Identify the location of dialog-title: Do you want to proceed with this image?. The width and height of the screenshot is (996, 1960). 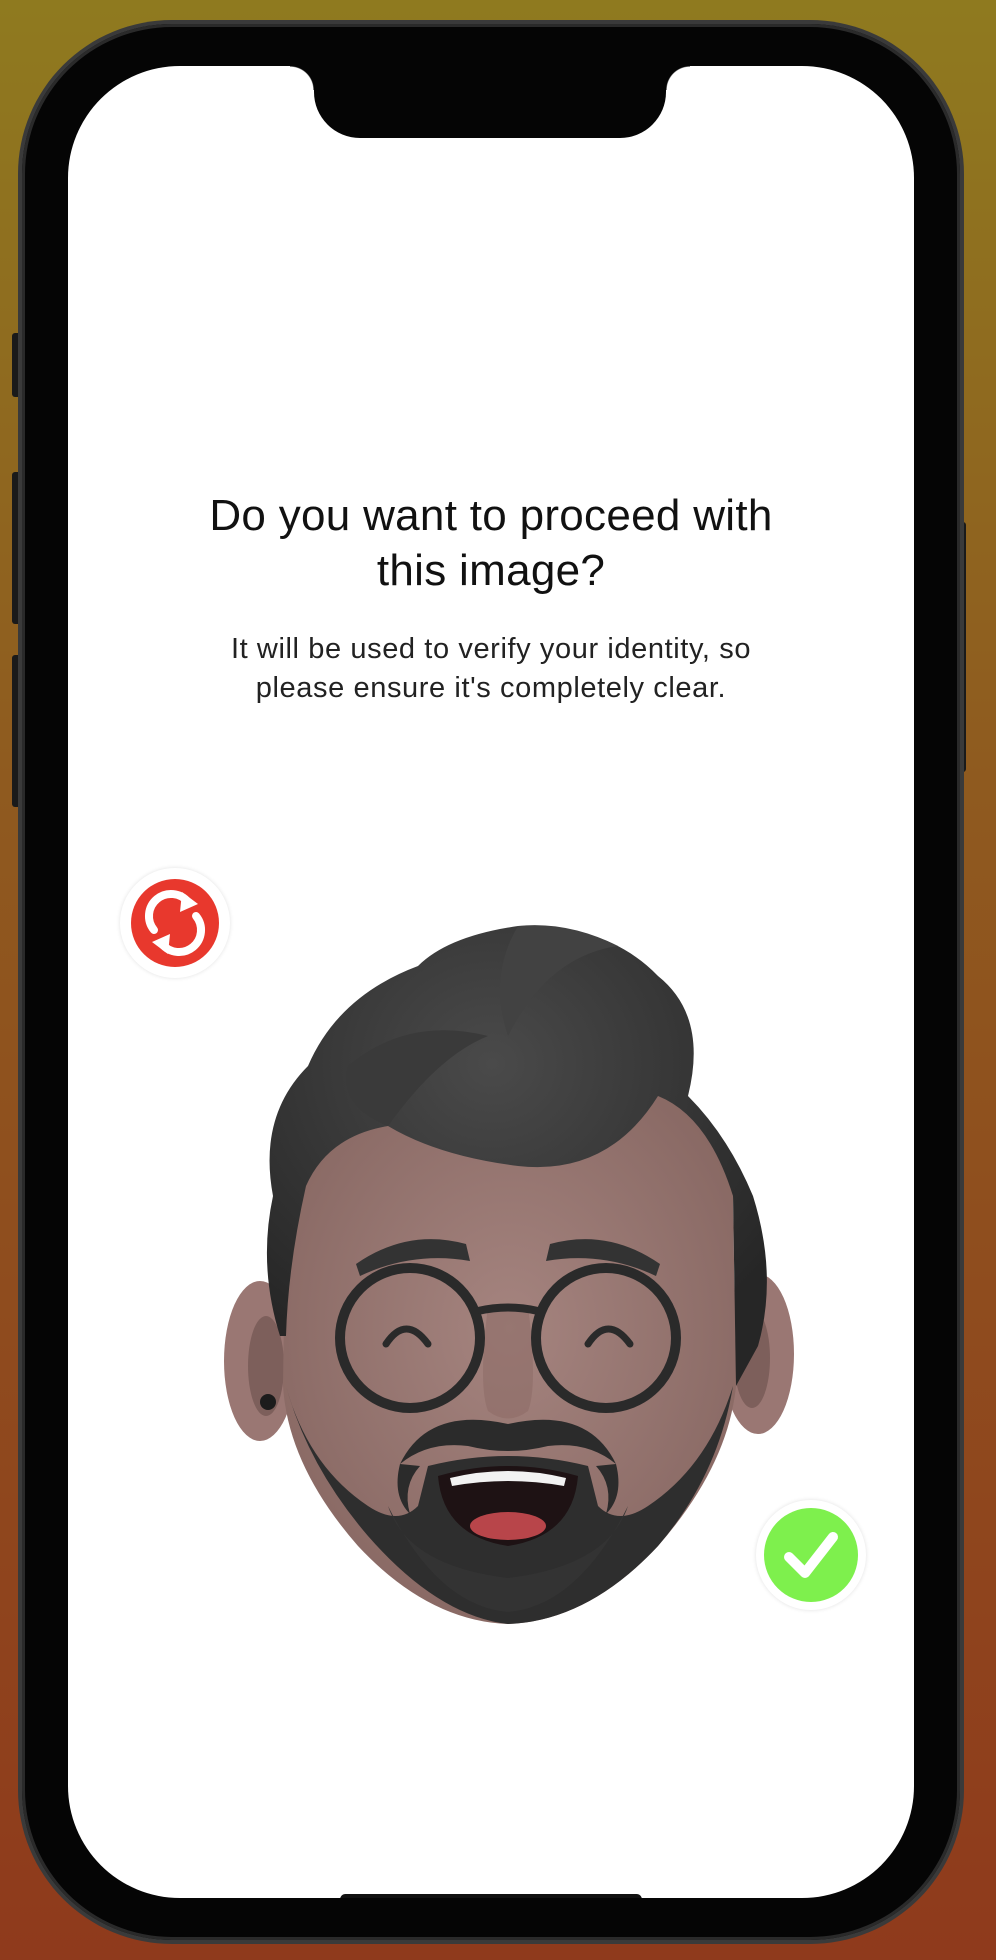
(491, 543).